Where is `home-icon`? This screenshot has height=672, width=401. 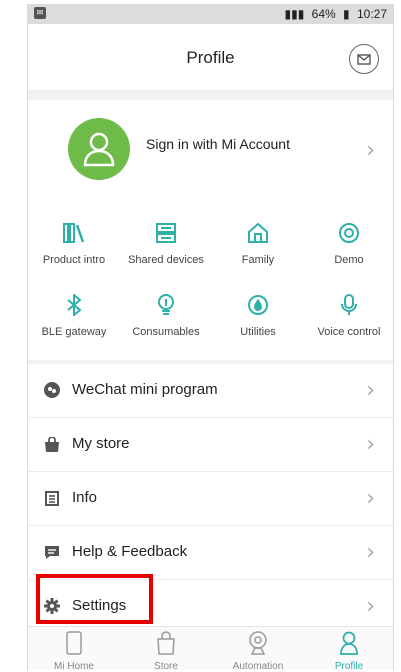 home-icon is located at coordinates (258, 232).